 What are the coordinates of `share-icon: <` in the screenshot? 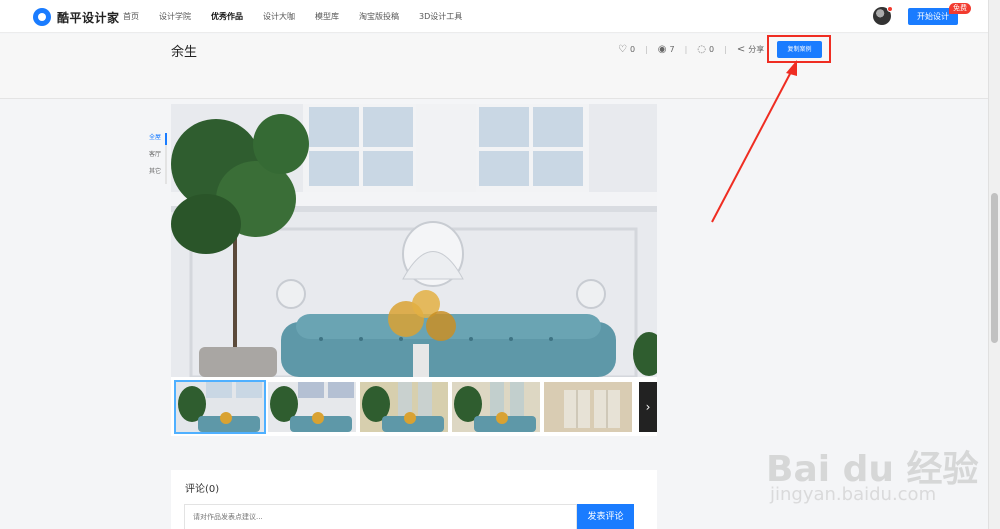 It's located at (741, 49).